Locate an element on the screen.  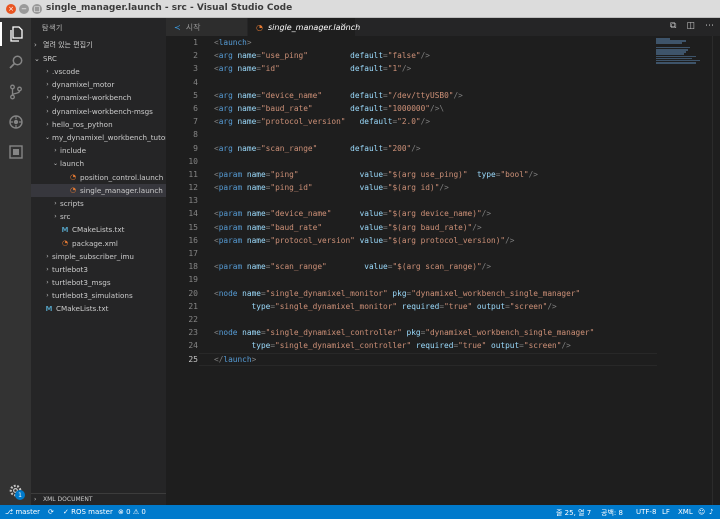
language-mode: XML is located at coordinates (685, 512).